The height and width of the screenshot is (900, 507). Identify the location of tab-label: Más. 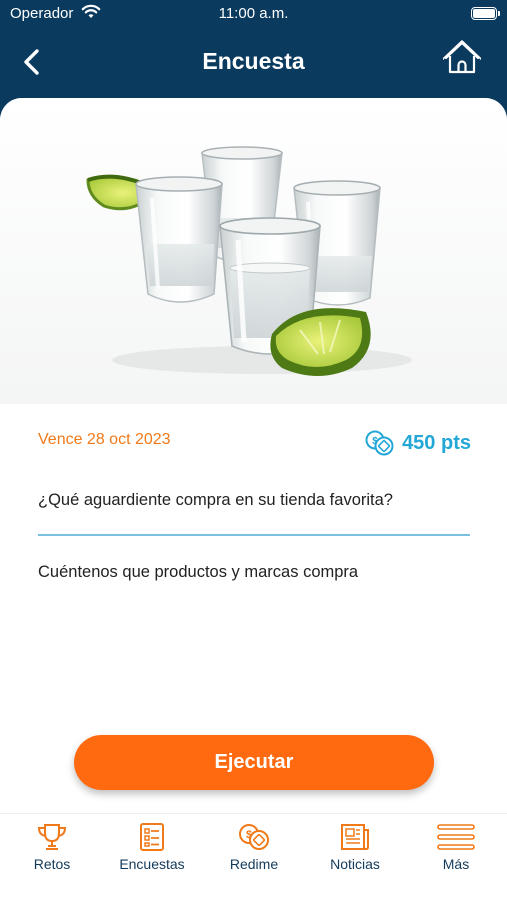
(456, 864).